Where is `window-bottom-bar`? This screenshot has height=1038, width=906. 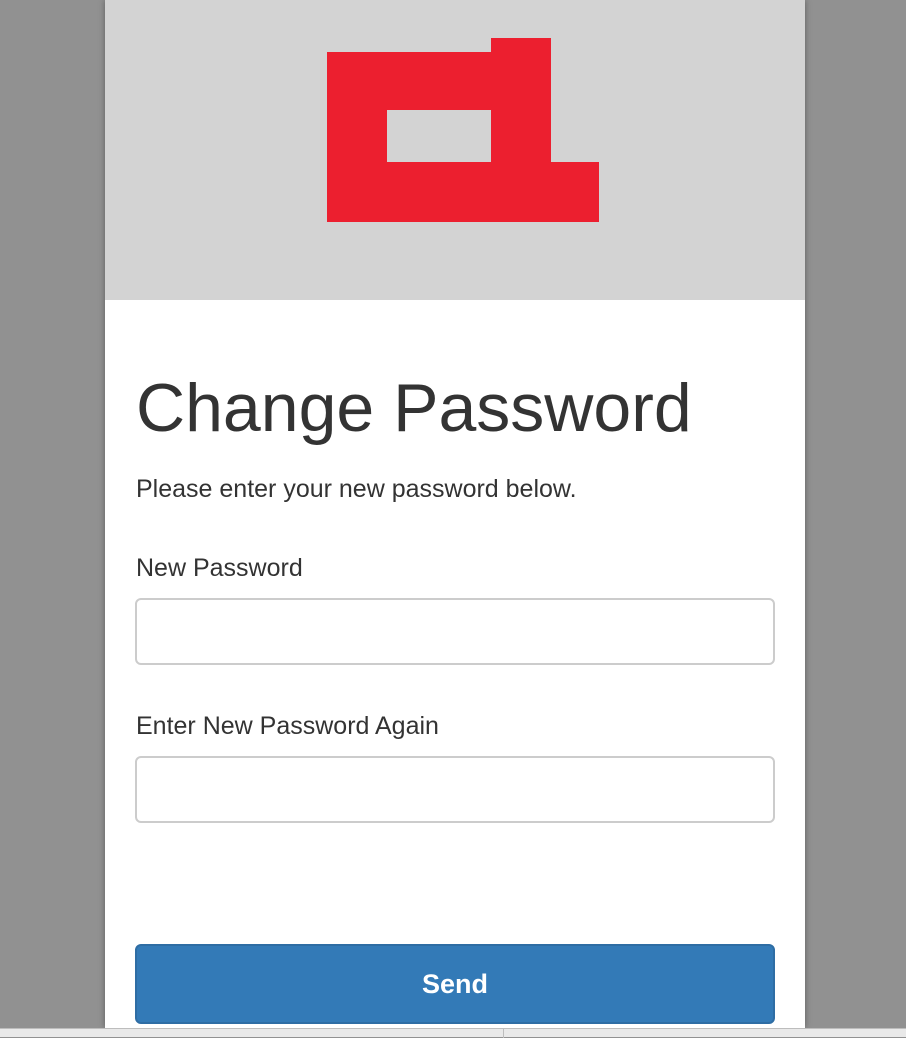
window-bottom-bar is located at coordinates (453, 1033).